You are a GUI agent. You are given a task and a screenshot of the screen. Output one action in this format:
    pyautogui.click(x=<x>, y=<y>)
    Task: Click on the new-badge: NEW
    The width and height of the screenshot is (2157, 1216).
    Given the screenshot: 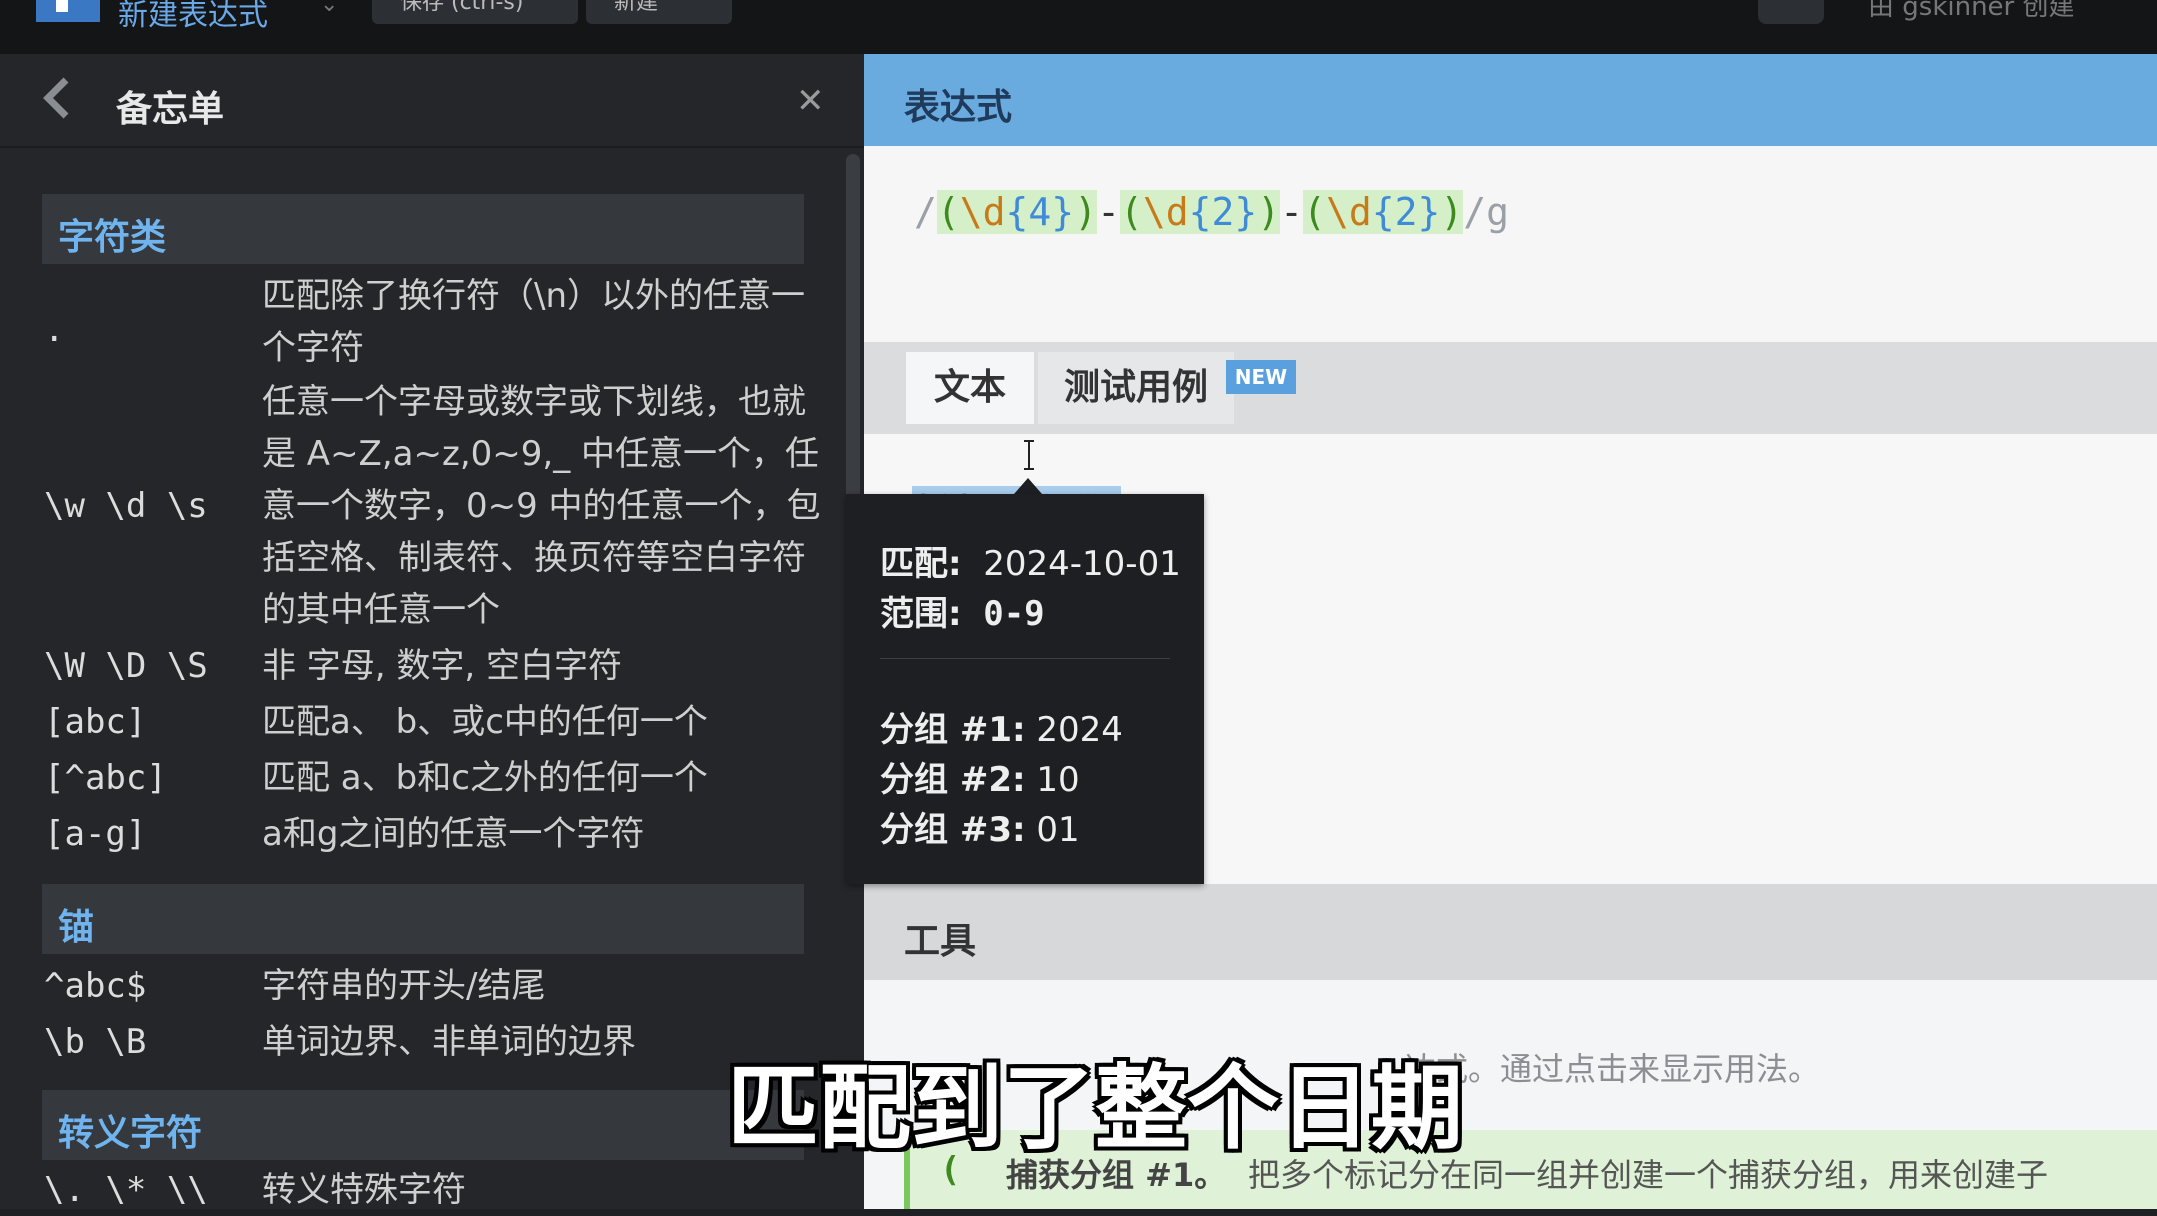 What is the action you would take?
    pyautogui.click(x=1261, y=377)
    